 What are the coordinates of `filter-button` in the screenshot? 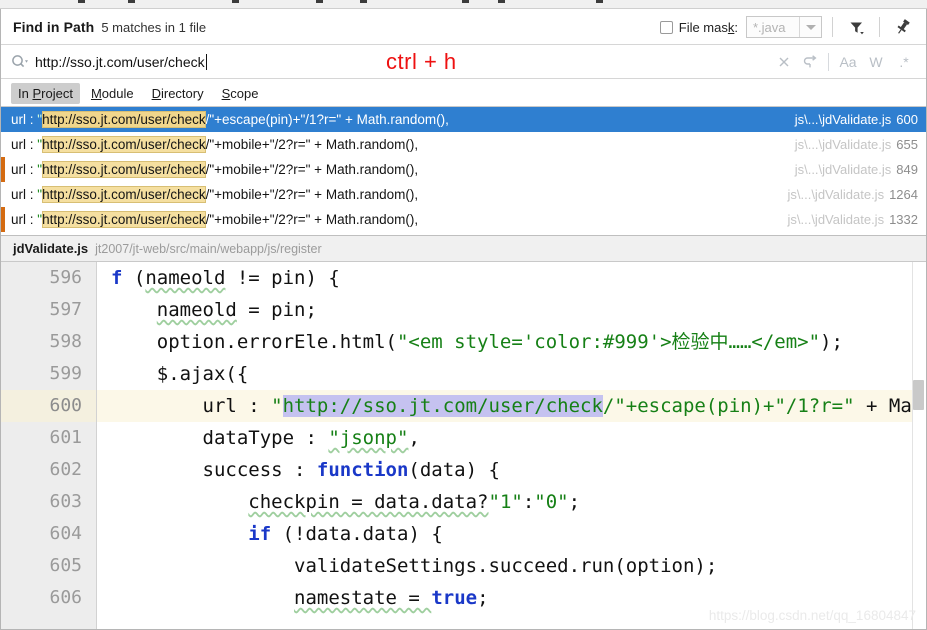 It's located at (856, 27).